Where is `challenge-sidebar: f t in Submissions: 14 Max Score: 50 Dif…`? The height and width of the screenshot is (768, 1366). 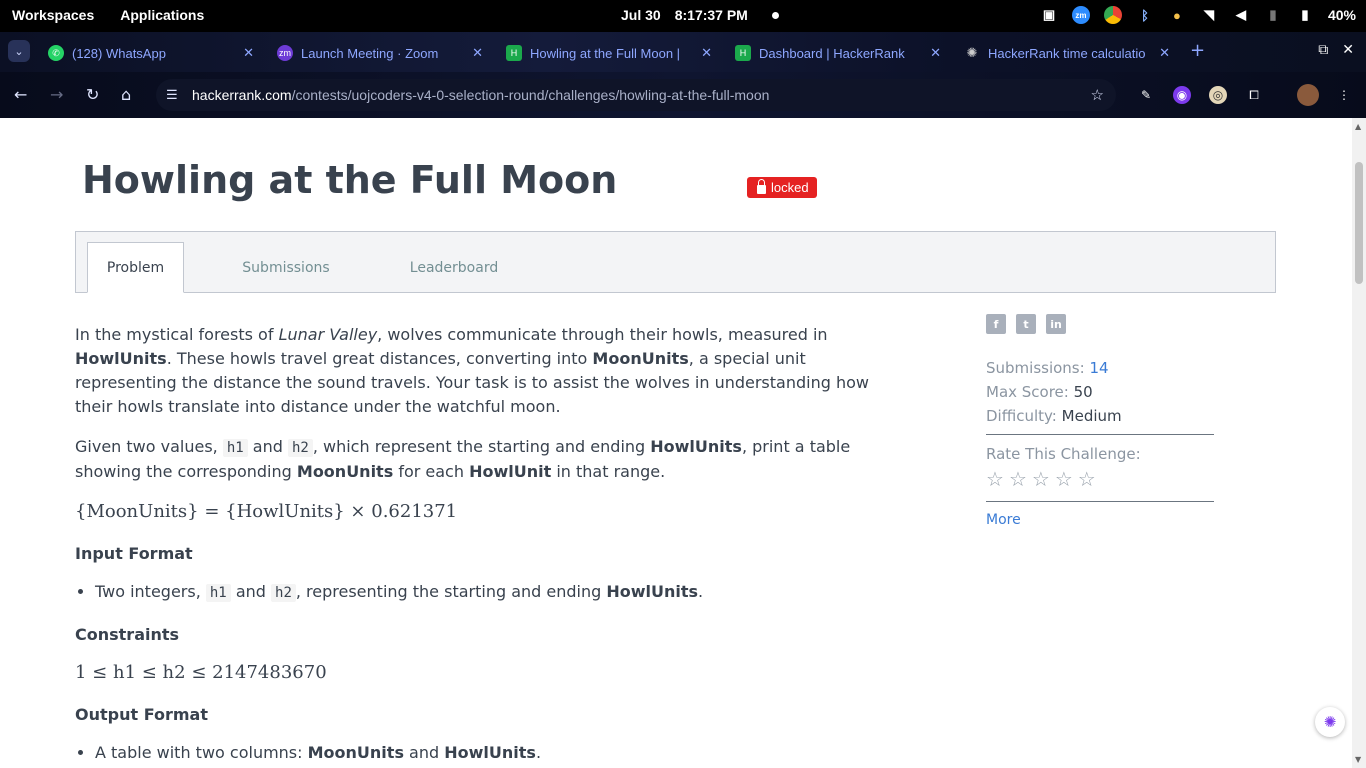 challenge-sidebar: f t in Submissions: 14 Max Score: 50 Dif… is located at coordinates (1100, 421).